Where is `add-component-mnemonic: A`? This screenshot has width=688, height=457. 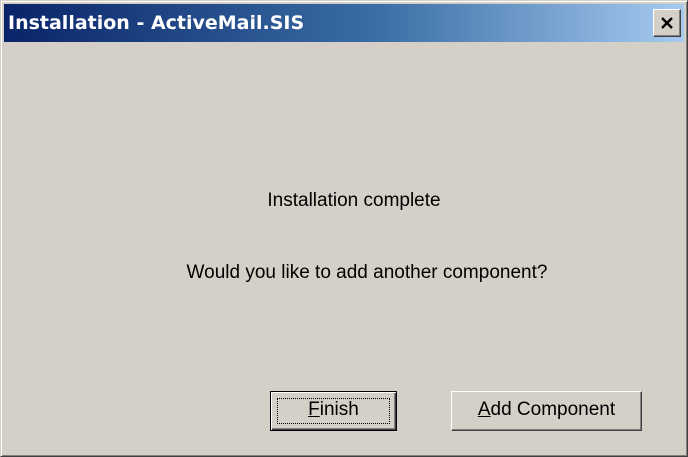
add-component-mnemonic: A is located at coordinates (484, 409).